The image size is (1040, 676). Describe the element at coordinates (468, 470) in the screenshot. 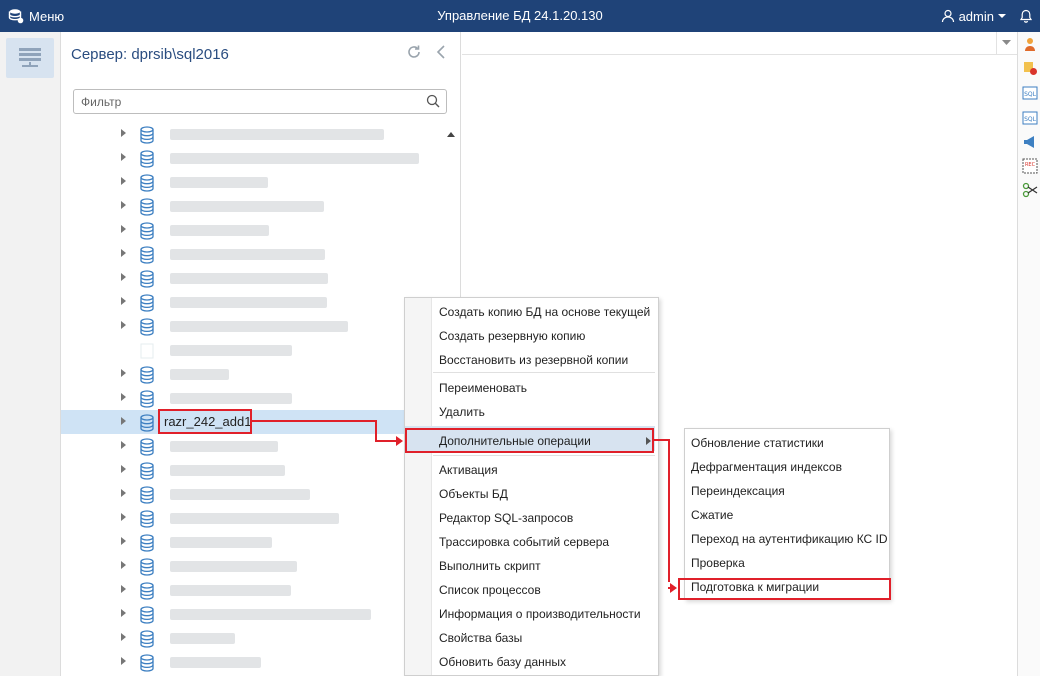

I see `menu-activation: Активация` at that location.